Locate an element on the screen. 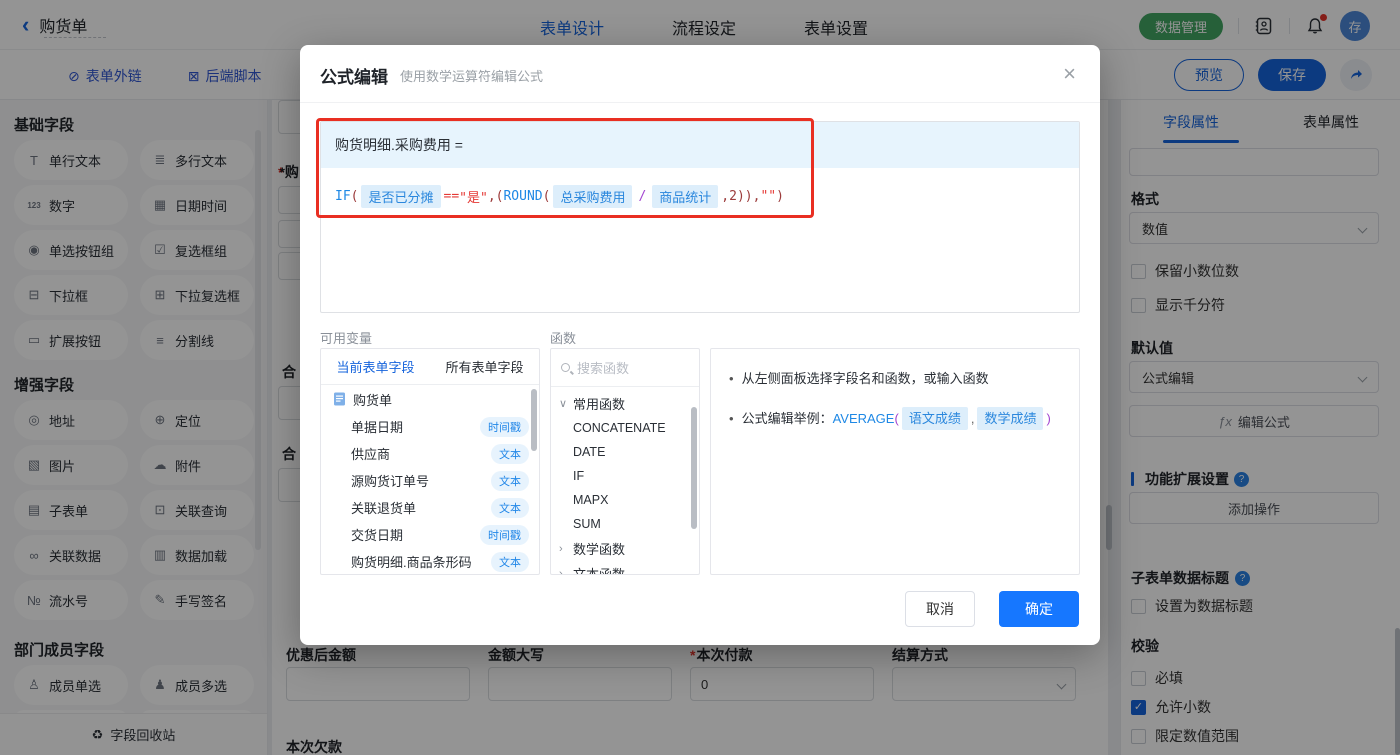 The height and width of the screenshot is (755, 1400). function-item-concatenate: CONCATENATE is located at coordinates (625, 428).